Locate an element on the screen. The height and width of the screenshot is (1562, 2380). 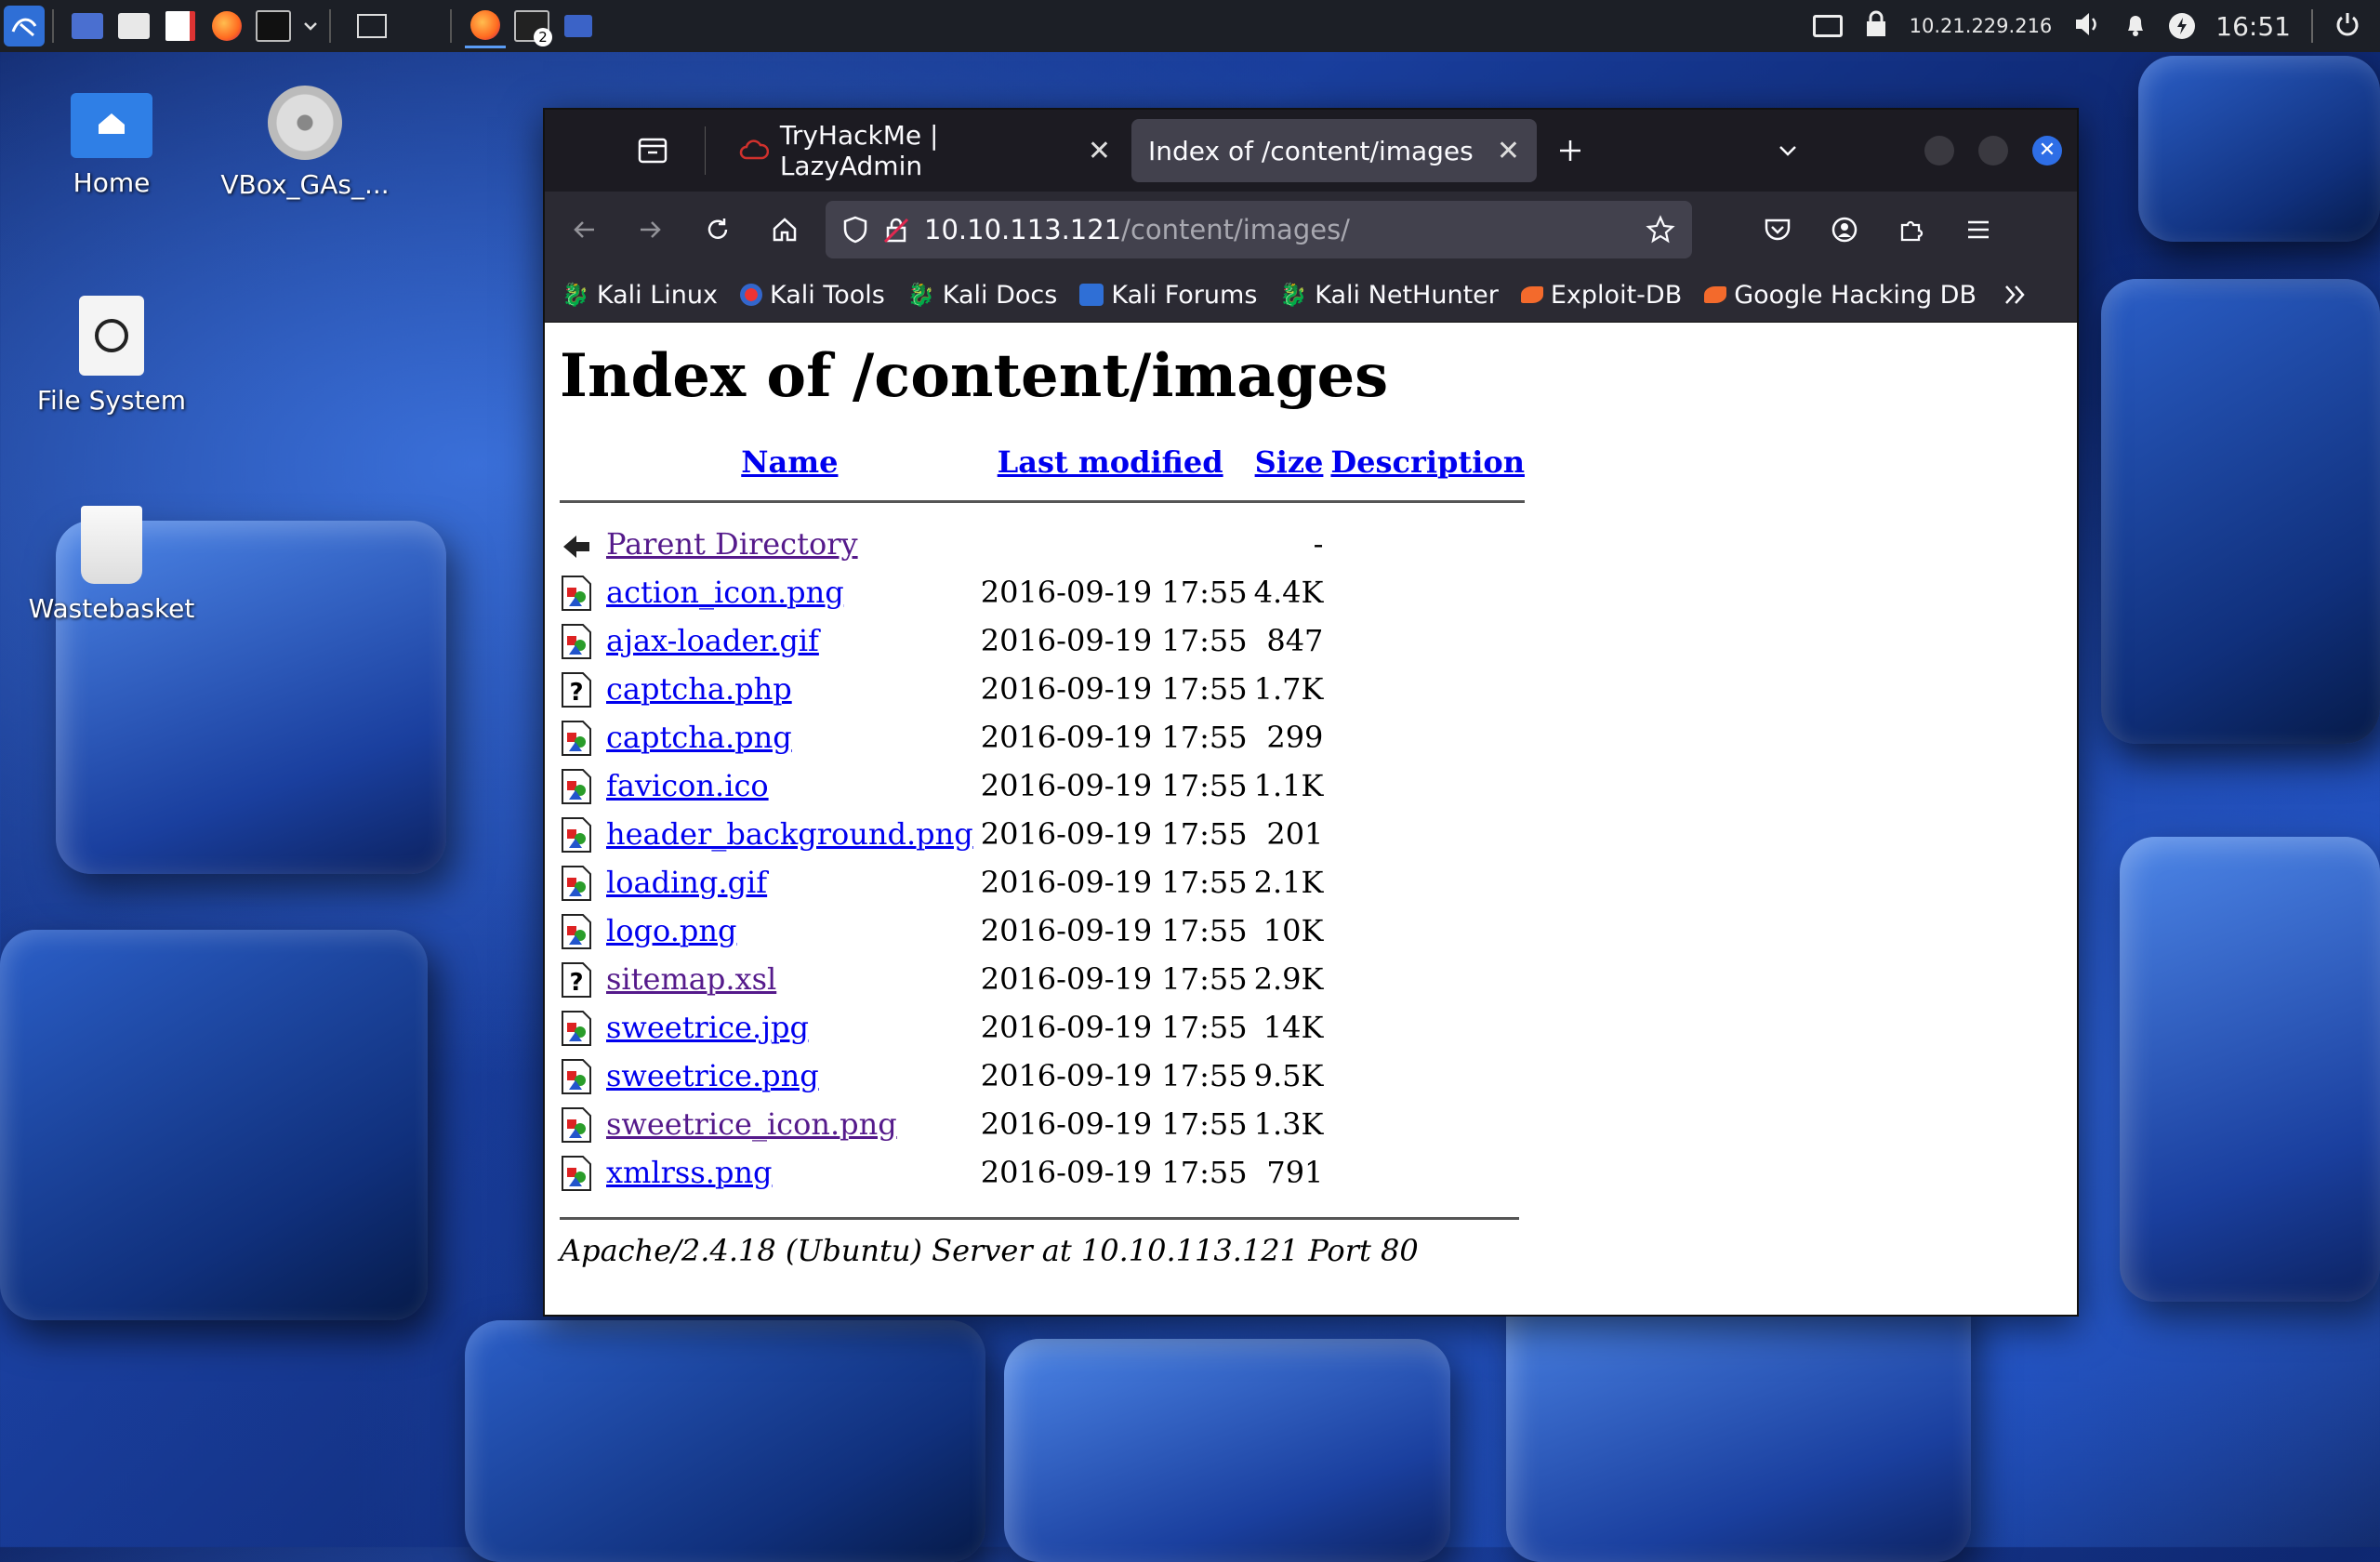
firefox-launcher-icon is located at coordinates (226, 26).